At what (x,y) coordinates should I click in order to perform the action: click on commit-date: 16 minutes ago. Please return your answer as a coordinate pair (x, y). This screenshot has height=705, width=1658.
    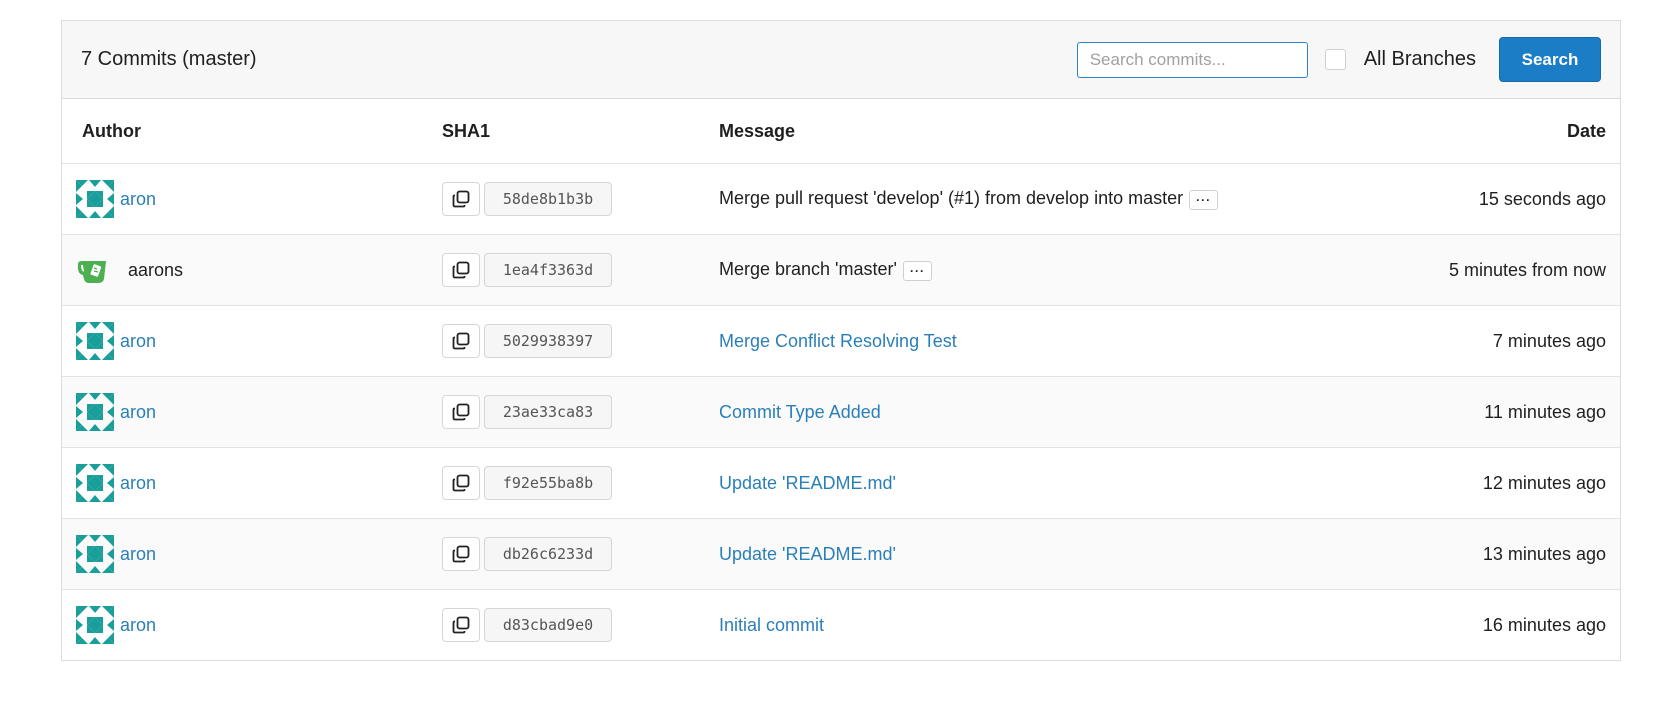
    Looking at the image, I should click on (1544, 624).